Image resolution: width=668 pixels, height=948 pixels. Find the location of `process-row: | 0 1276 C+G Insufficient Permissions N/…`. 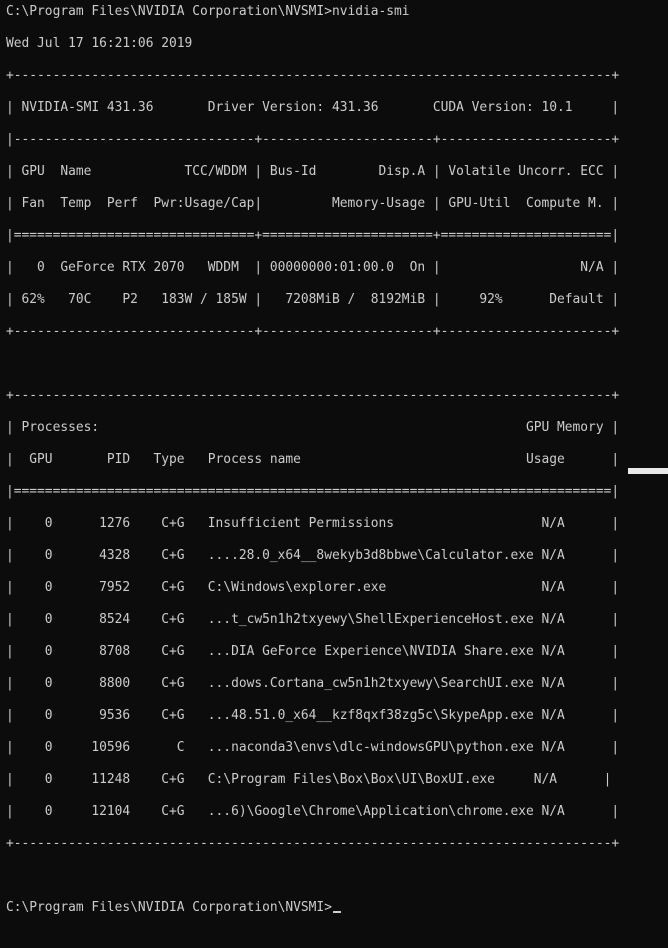

process-row: | 0 1276 C+G Insufficient Permissions N/… is located at coordinates (313, 523).